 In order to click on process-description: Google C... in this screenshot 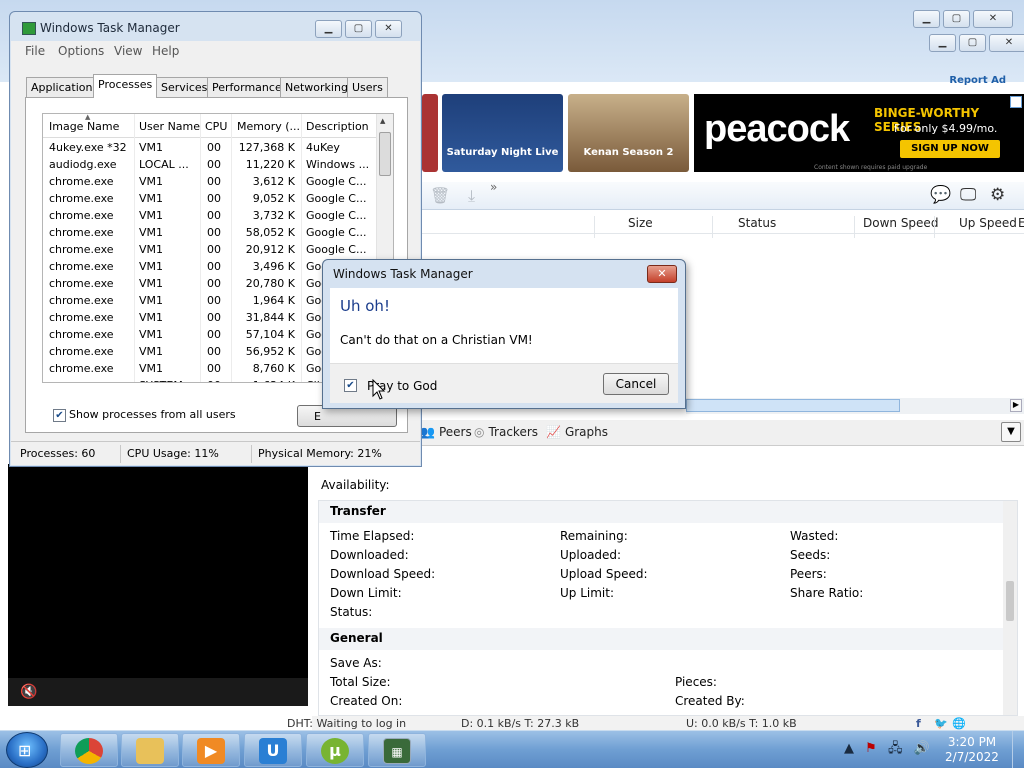, I will do `click(336, 249)`.